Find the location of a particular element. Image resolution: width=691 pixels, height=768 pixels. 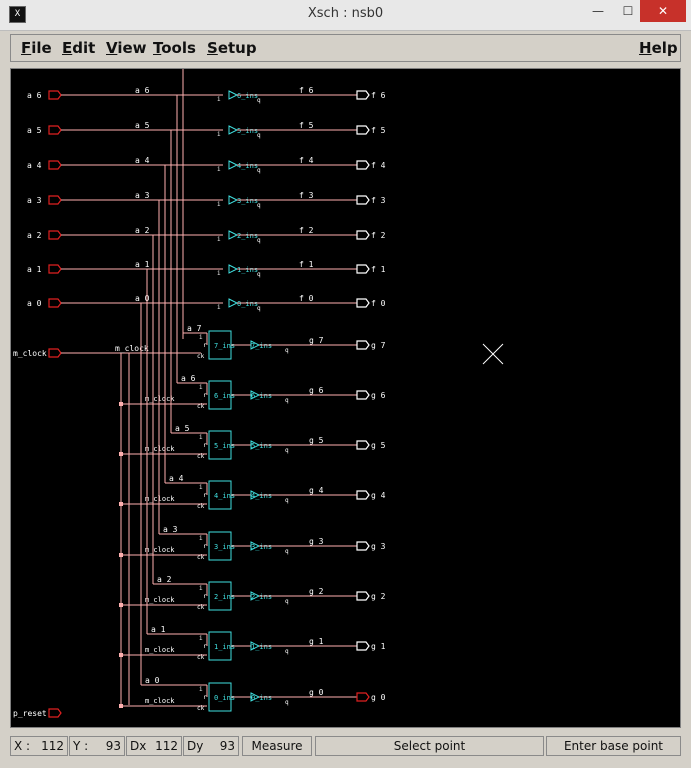

ff-buffer-pin-q3: q is located at coordinates (287, 500).